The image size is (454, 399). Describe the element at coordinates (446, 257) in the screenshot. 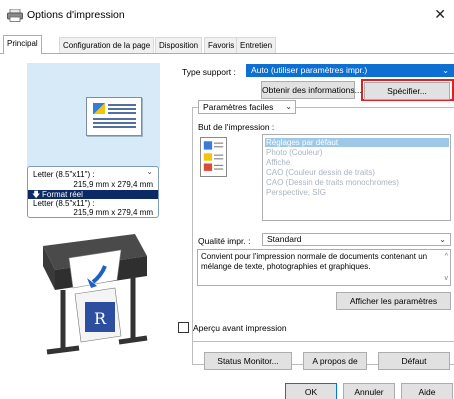

I see `scroll-up-icon: ^` at that location.